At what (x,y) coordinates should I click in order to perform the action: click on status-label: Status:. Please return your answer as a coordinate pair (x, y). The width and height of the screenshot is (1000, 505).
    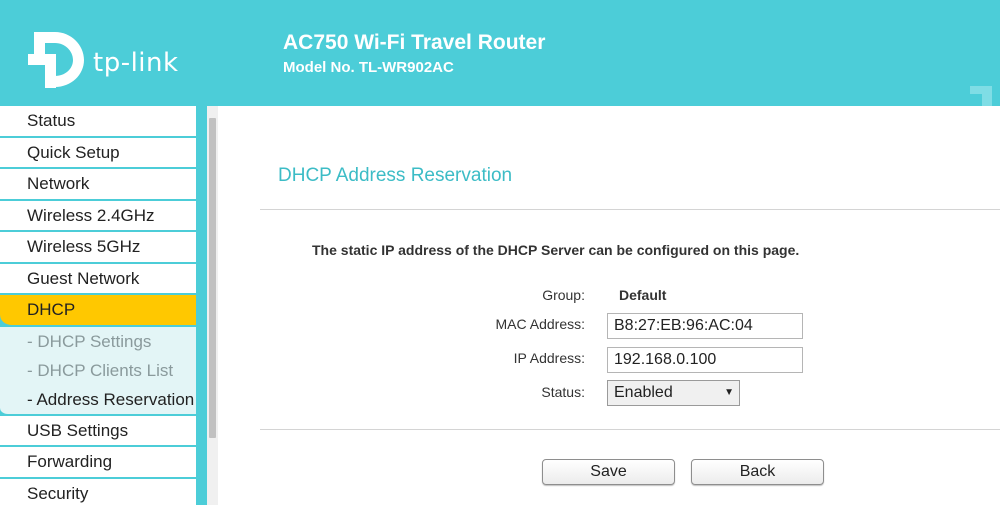
    Looking at the image, I should click on (563, 392).